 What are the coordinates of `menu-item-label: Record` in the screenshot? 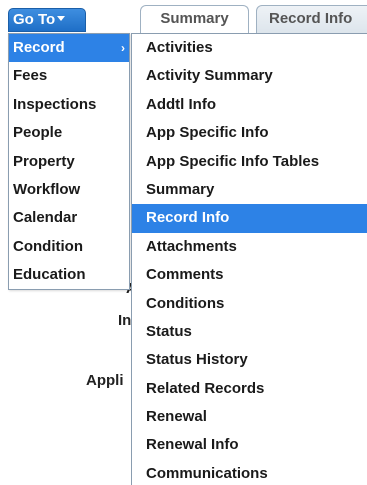 It's located at (39, 47).